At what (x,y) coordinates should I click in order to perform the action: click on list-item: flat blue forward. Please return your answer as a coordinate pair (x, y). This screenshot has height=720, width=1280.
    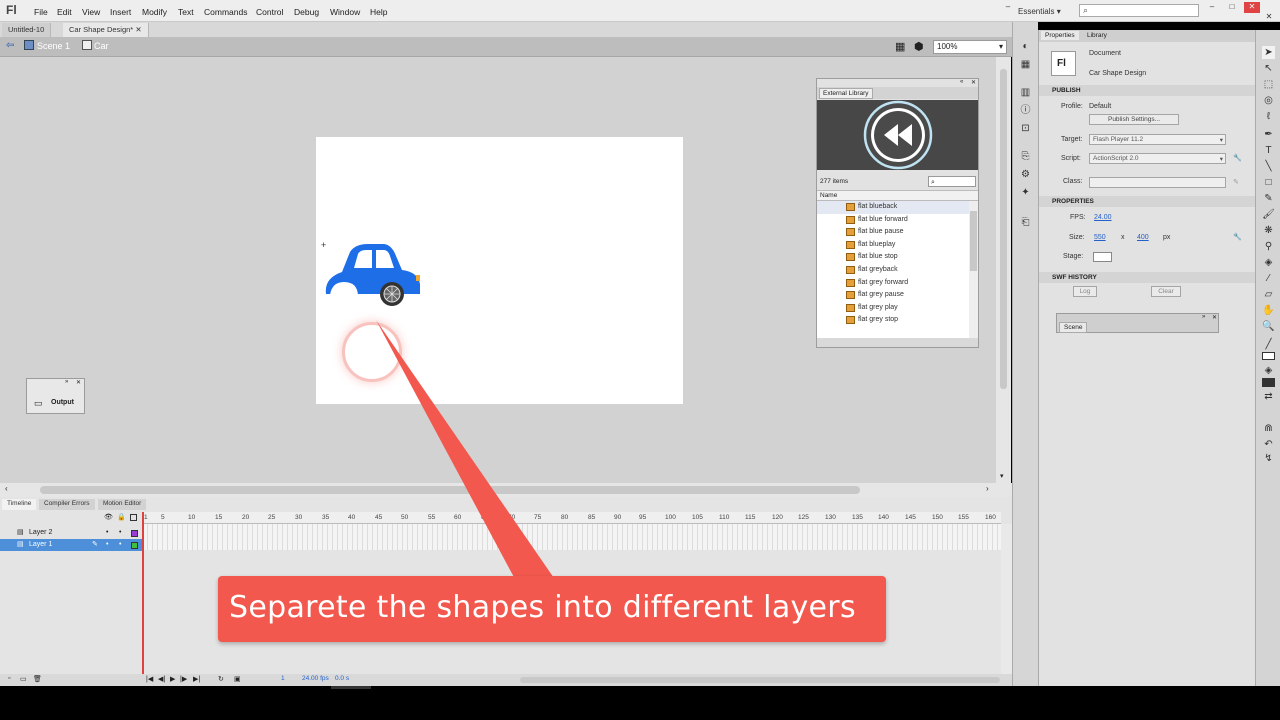
    Looking at the image, I should click on (893, 220).